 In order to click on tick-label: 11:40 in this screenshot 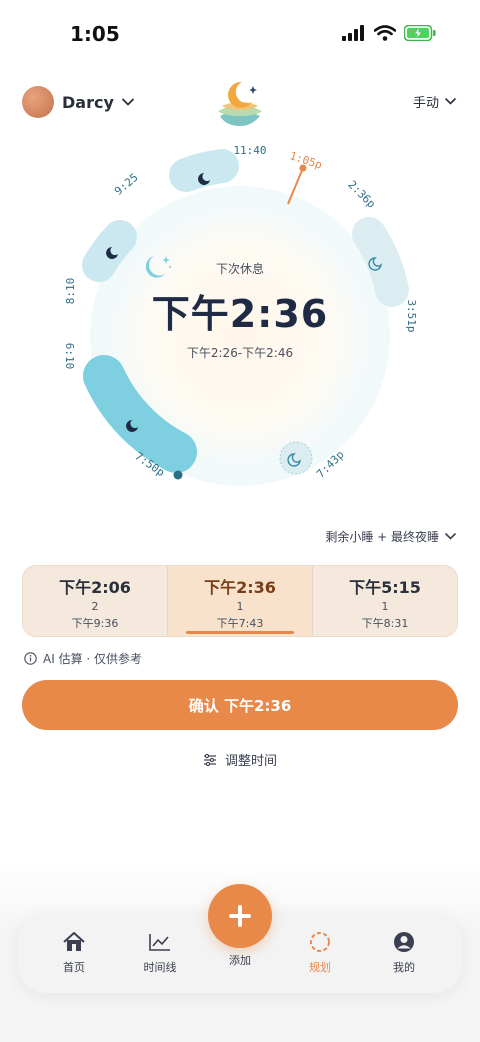, I will do `click(249, 150)`.